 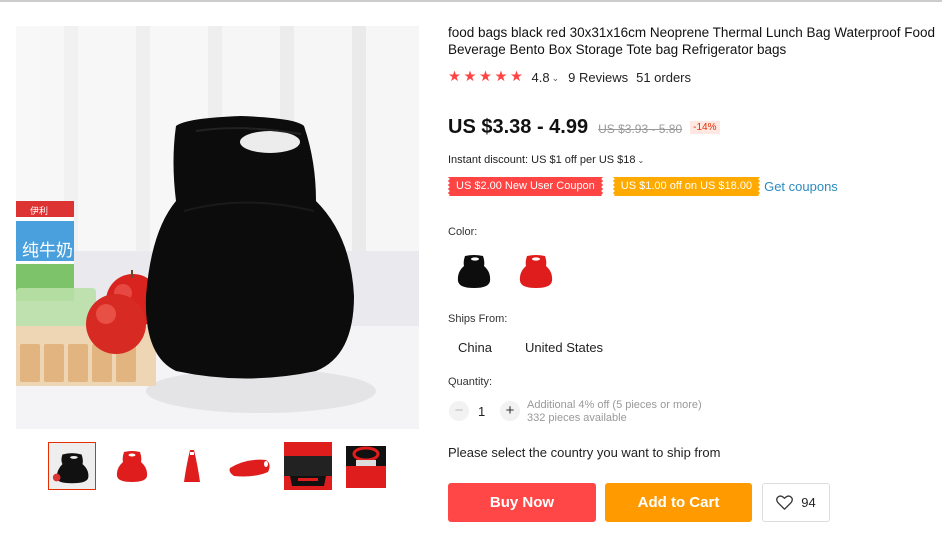 I want to click on thumbnail-red-bag-handle, so click(x=366, y=466).